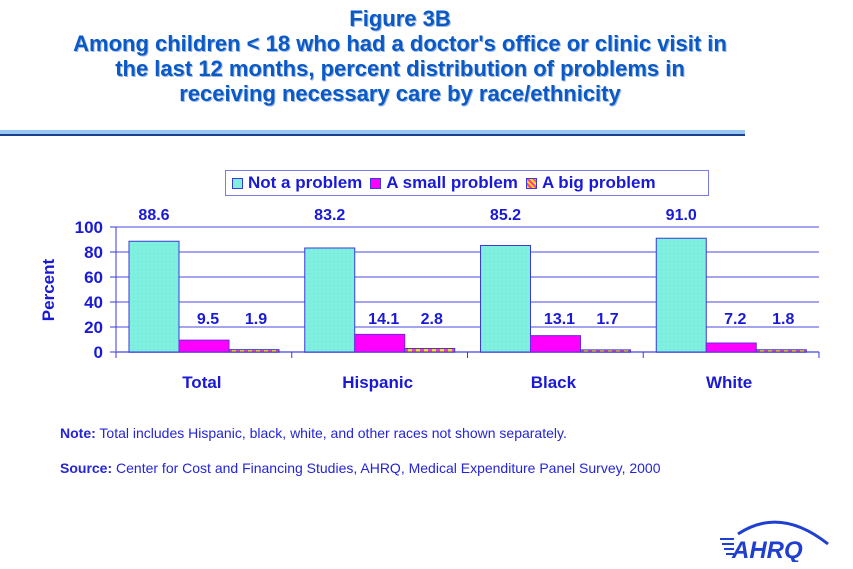 Image resolution: width=853 pixels, height=569 pixels. What do you see at coordinates (681, 295) in the screenshot?
I see `bar-not-a-problem-white` at bounding box center [681, 295].